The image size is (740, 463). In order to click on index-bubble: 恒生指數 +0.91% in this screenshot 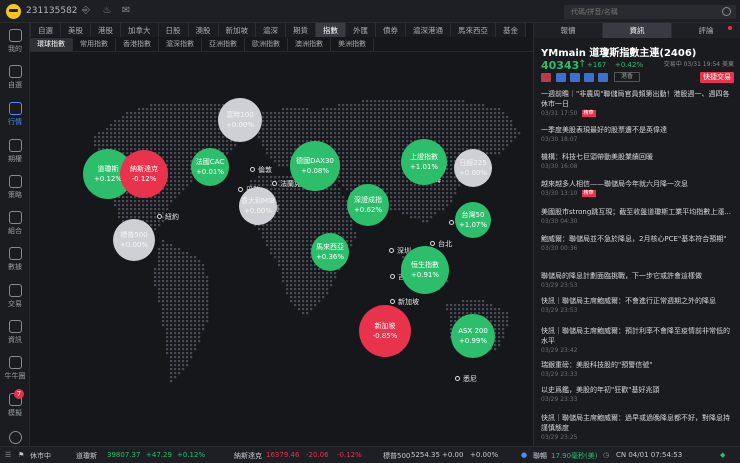, I will do `click(425, 270)`.